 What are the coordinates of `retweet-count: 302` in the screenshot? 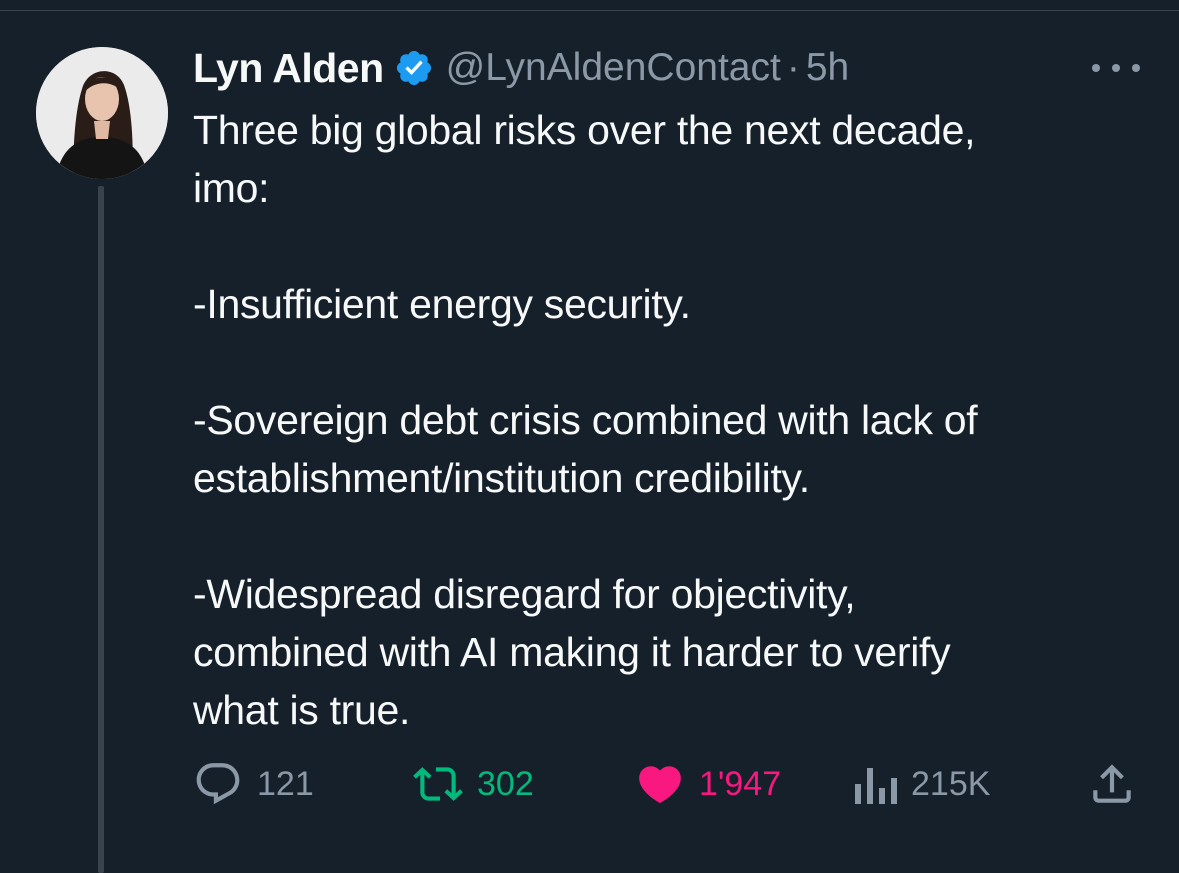 It's located at (505, 783).